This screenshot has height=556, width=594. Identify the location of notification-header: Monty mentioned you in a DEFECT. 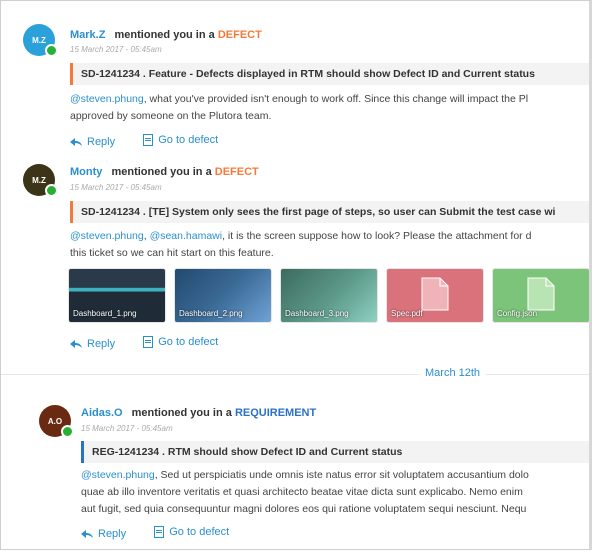
(164, 172).